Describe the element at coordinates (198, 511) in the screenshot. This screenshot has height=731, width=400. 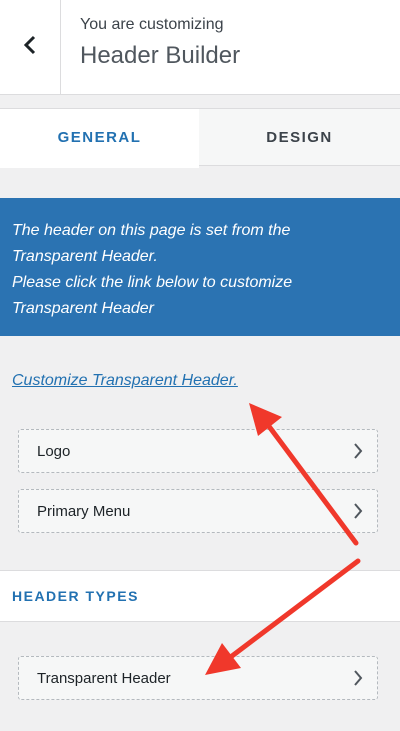
I see `primary-menu-item: Primary Menu` at that location.